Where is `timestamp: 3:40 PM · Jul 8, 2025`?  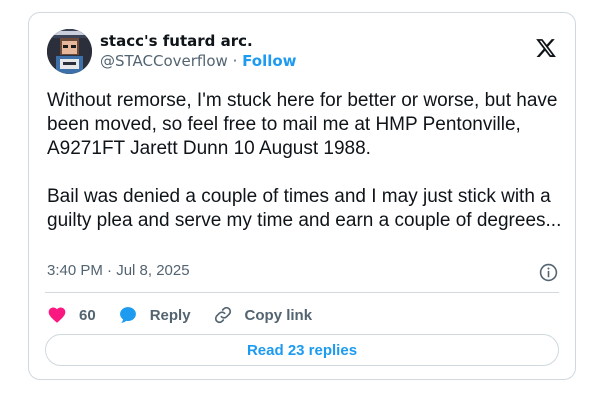
timestamp: 3:40 PM · Jul 8, 2025 is located at coordinates (118, 270).